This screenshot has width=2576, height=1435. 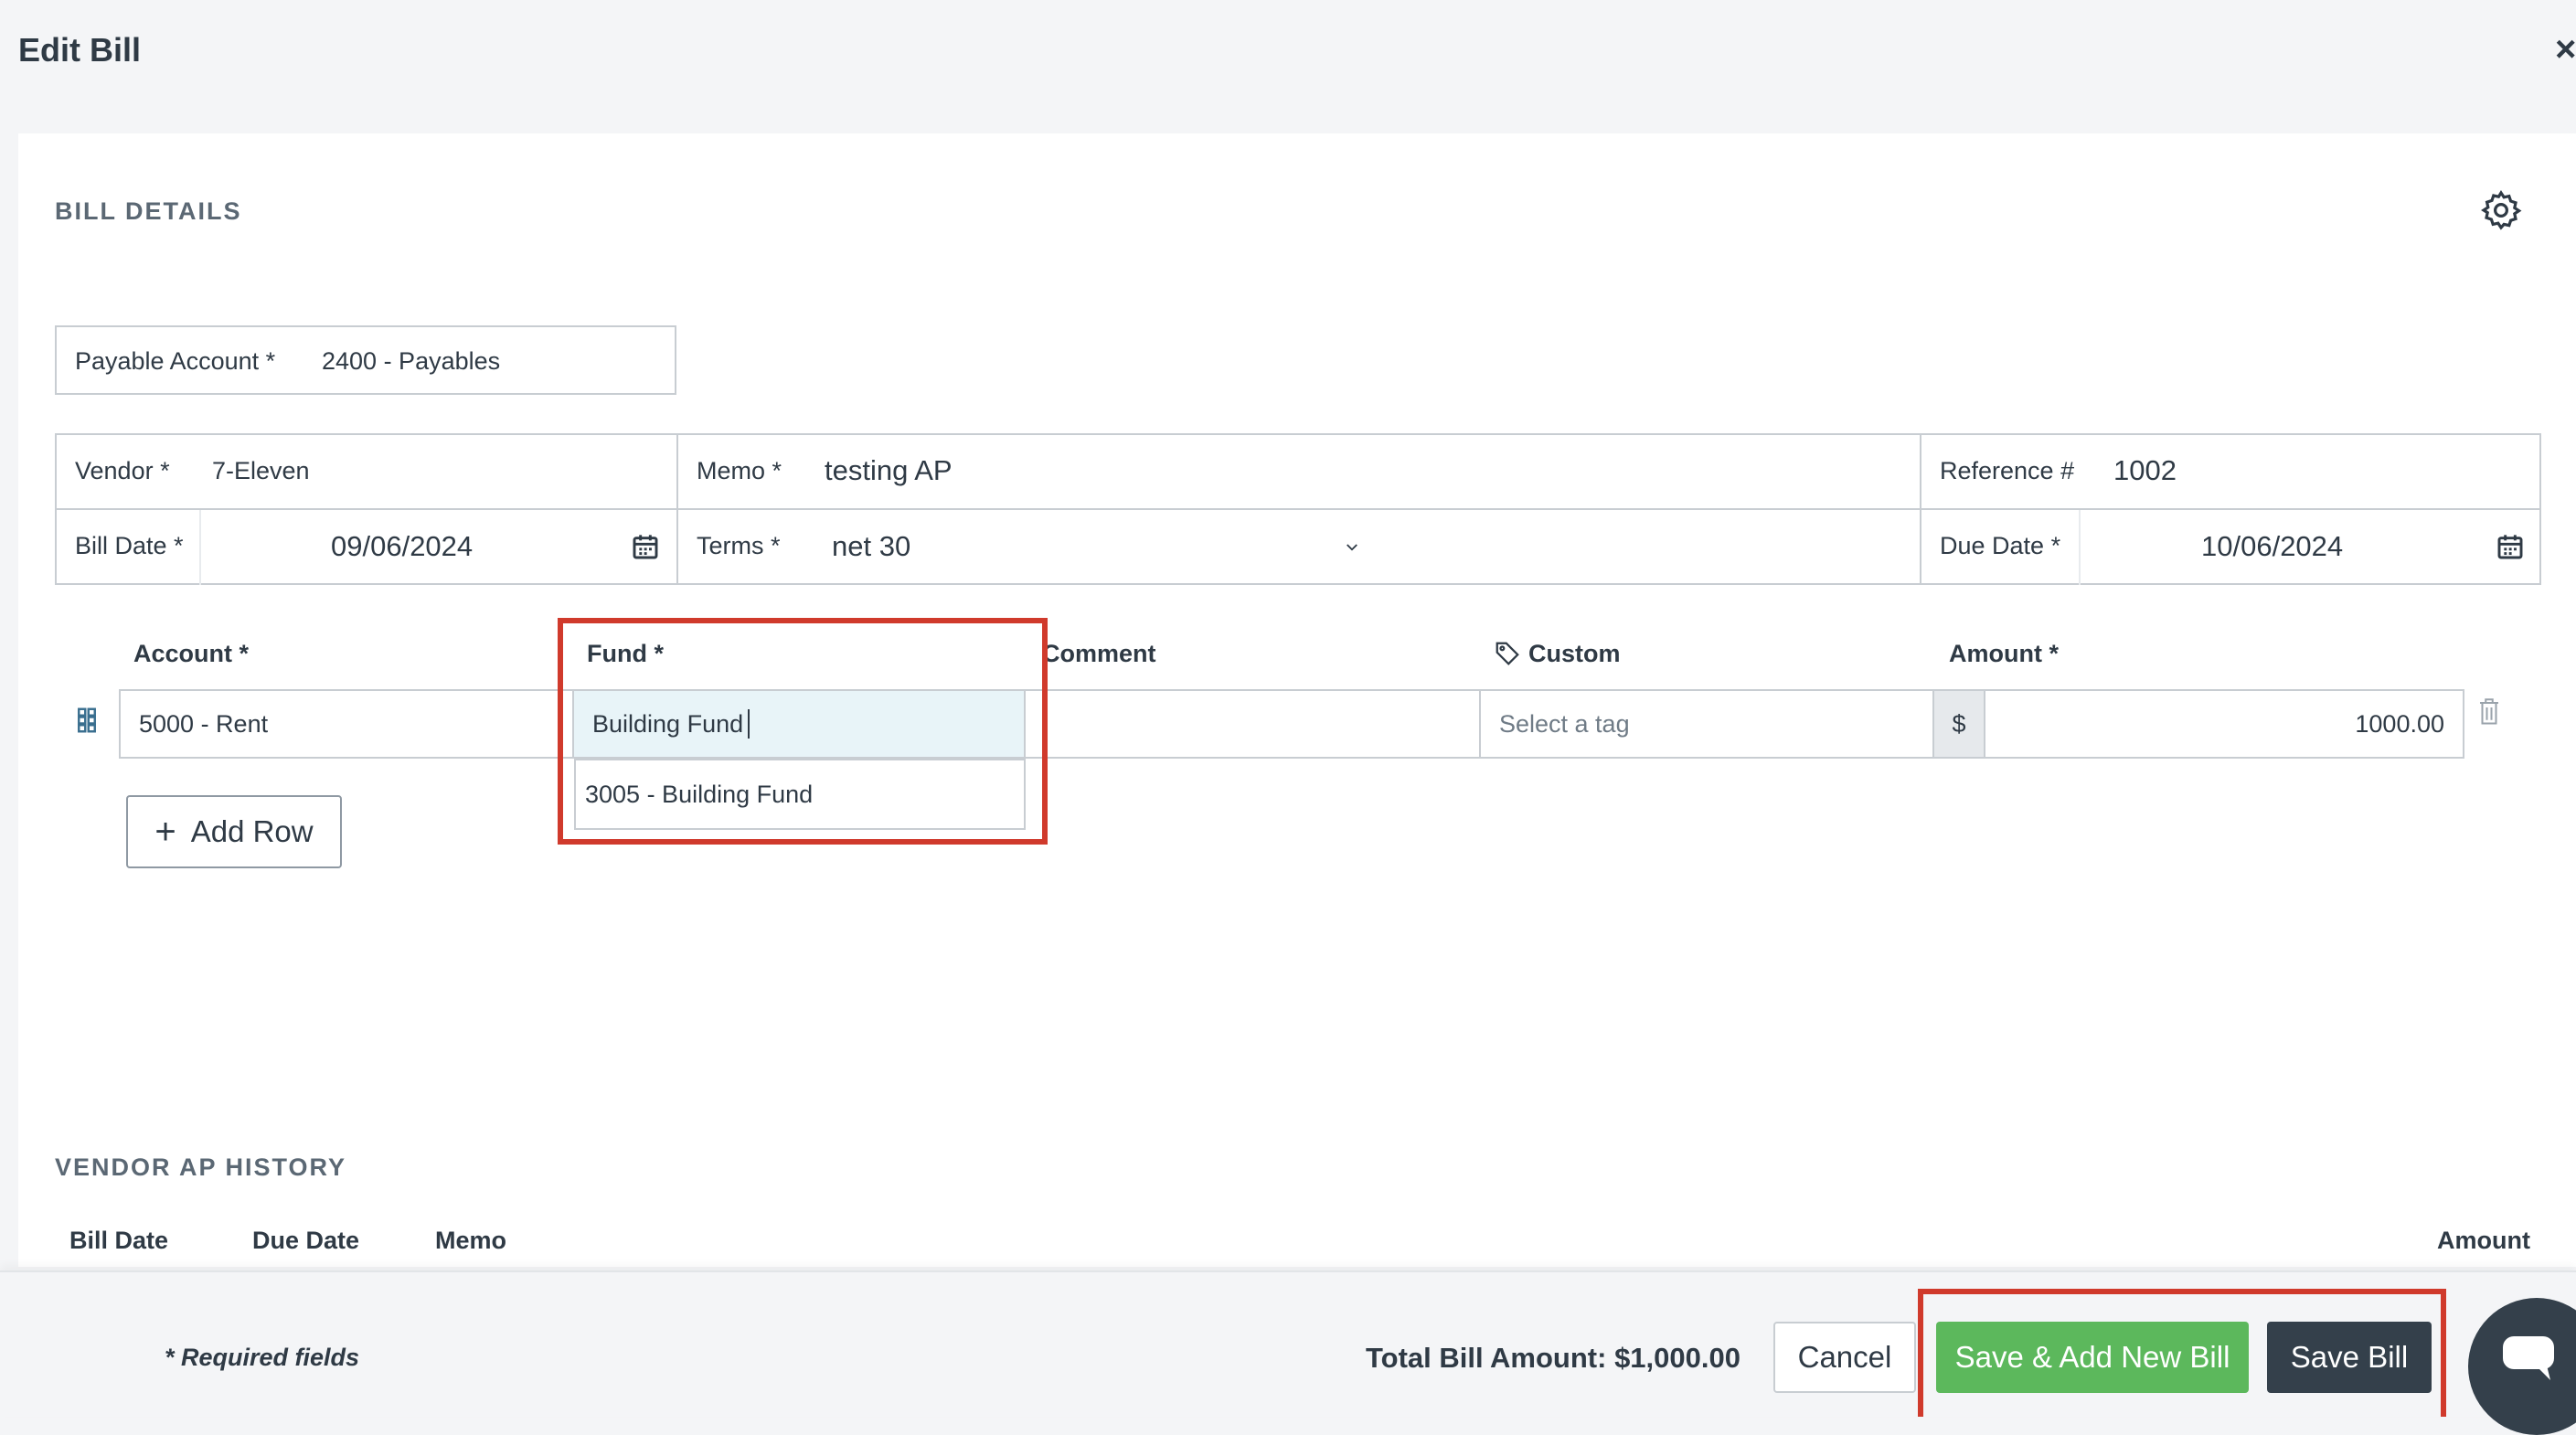 I want to click on reference-field: Reference # 1002, so click(x=2231, y=471).